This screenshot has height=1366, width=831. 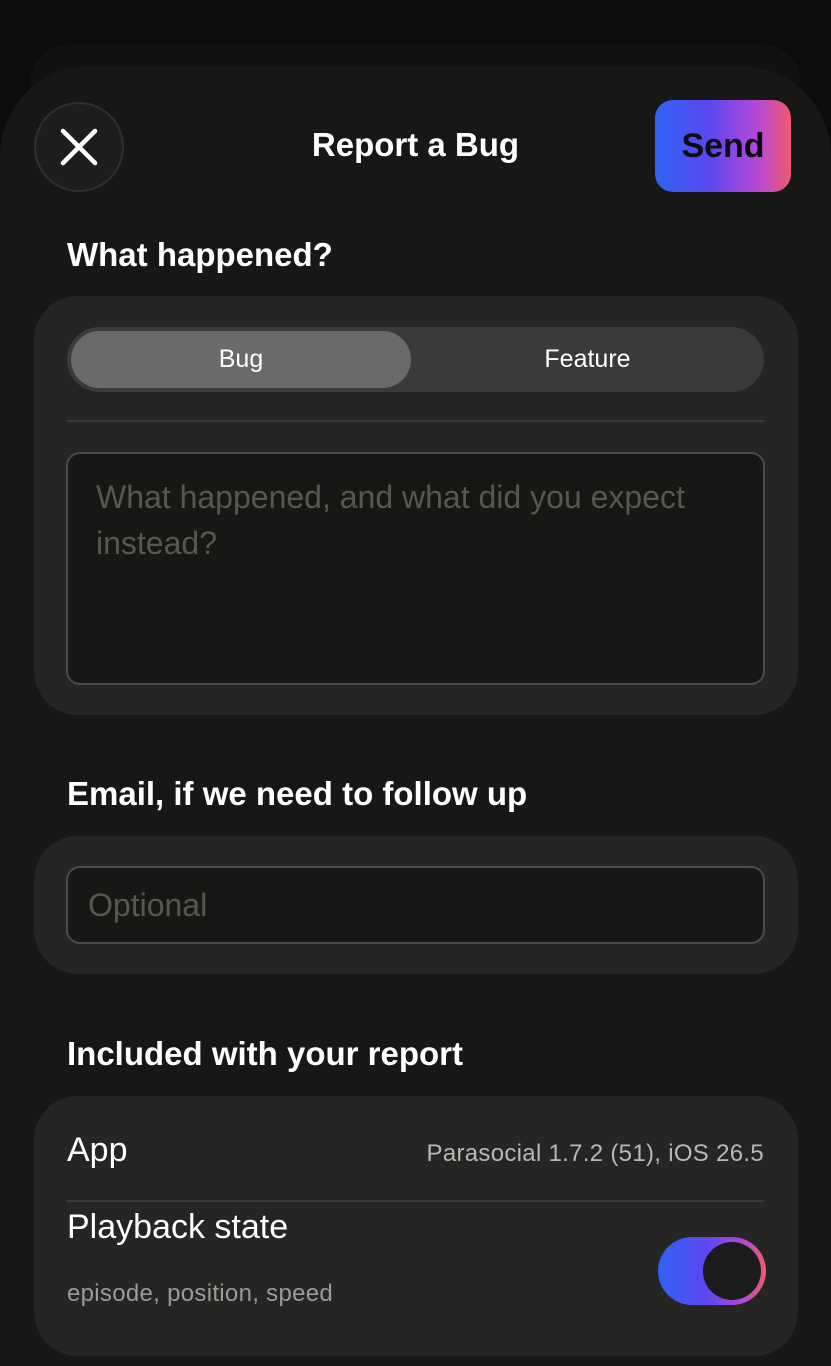 What do you see at coordinates (732, 1271) in the screenshot?
I see `toggle-knob` at bounding box center [732, 1271].